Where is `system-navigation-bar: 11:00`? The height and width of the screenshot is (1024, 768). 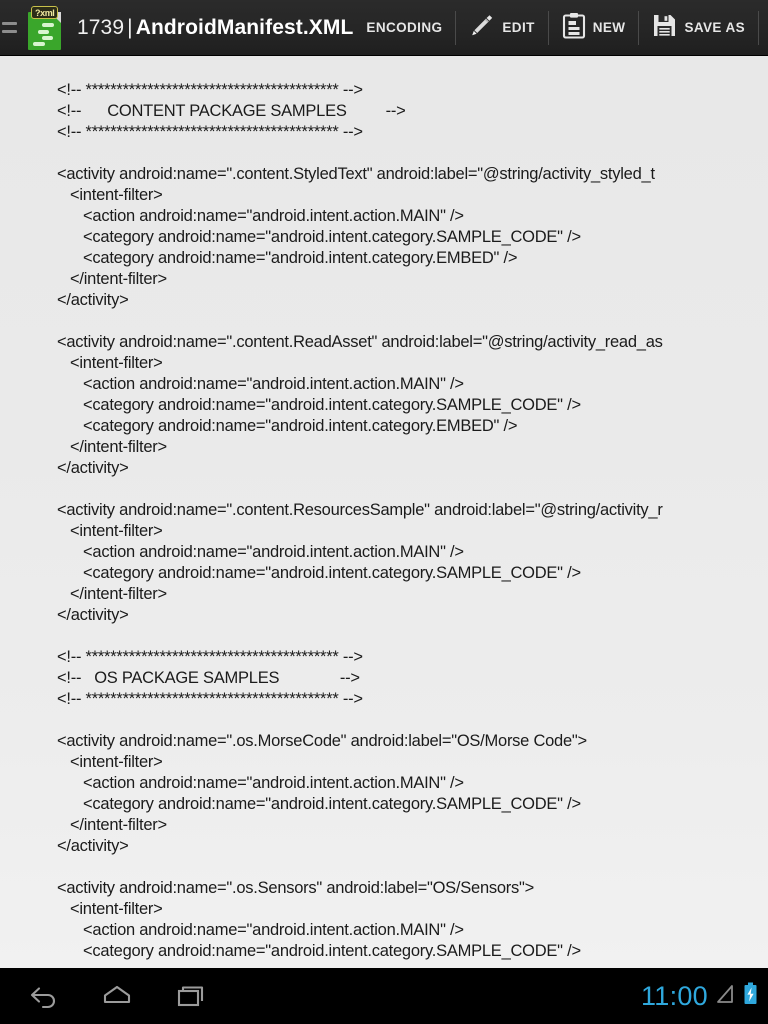 system-navigation-bar: 11:00 is located at coordinates (384, 996).